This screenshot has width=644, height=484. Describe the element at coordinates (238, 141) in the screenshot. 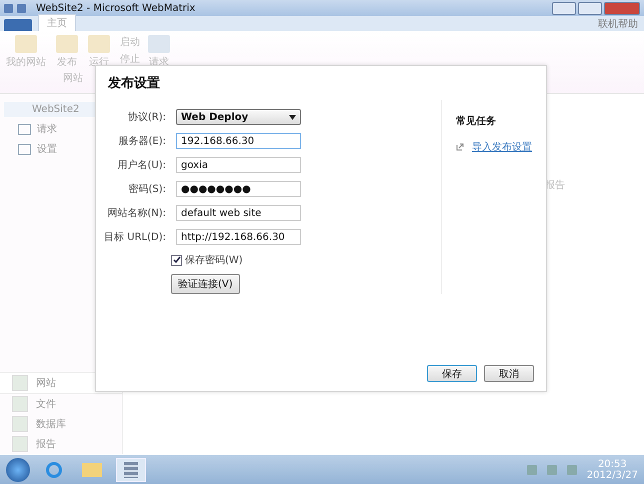

I see `input-field: 192.168.66.30` at that location.